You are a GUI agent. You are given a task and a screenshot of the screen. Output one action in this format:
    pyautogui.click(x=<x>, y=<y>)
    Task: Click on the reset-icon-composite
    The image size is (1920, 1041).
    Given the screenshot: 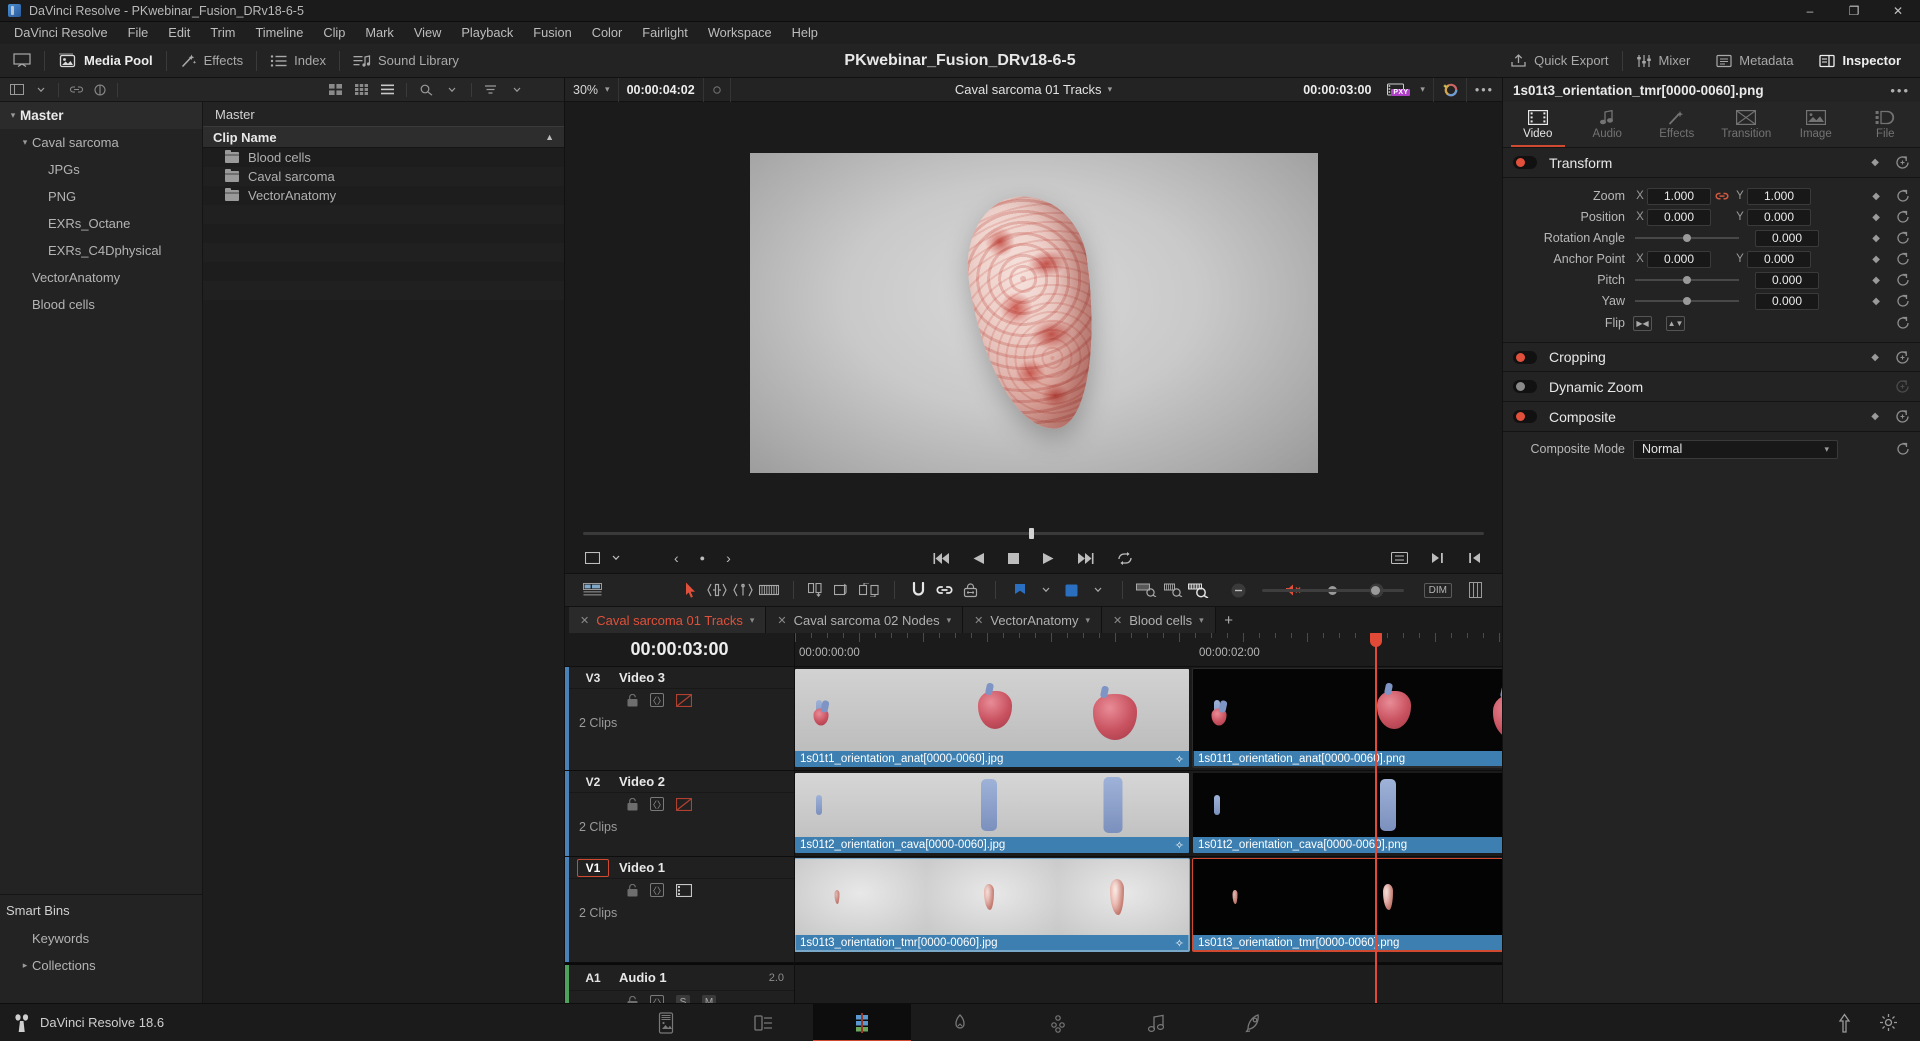 What is the action you would take?
    pyautogui.click(x=1902, y=416)
    